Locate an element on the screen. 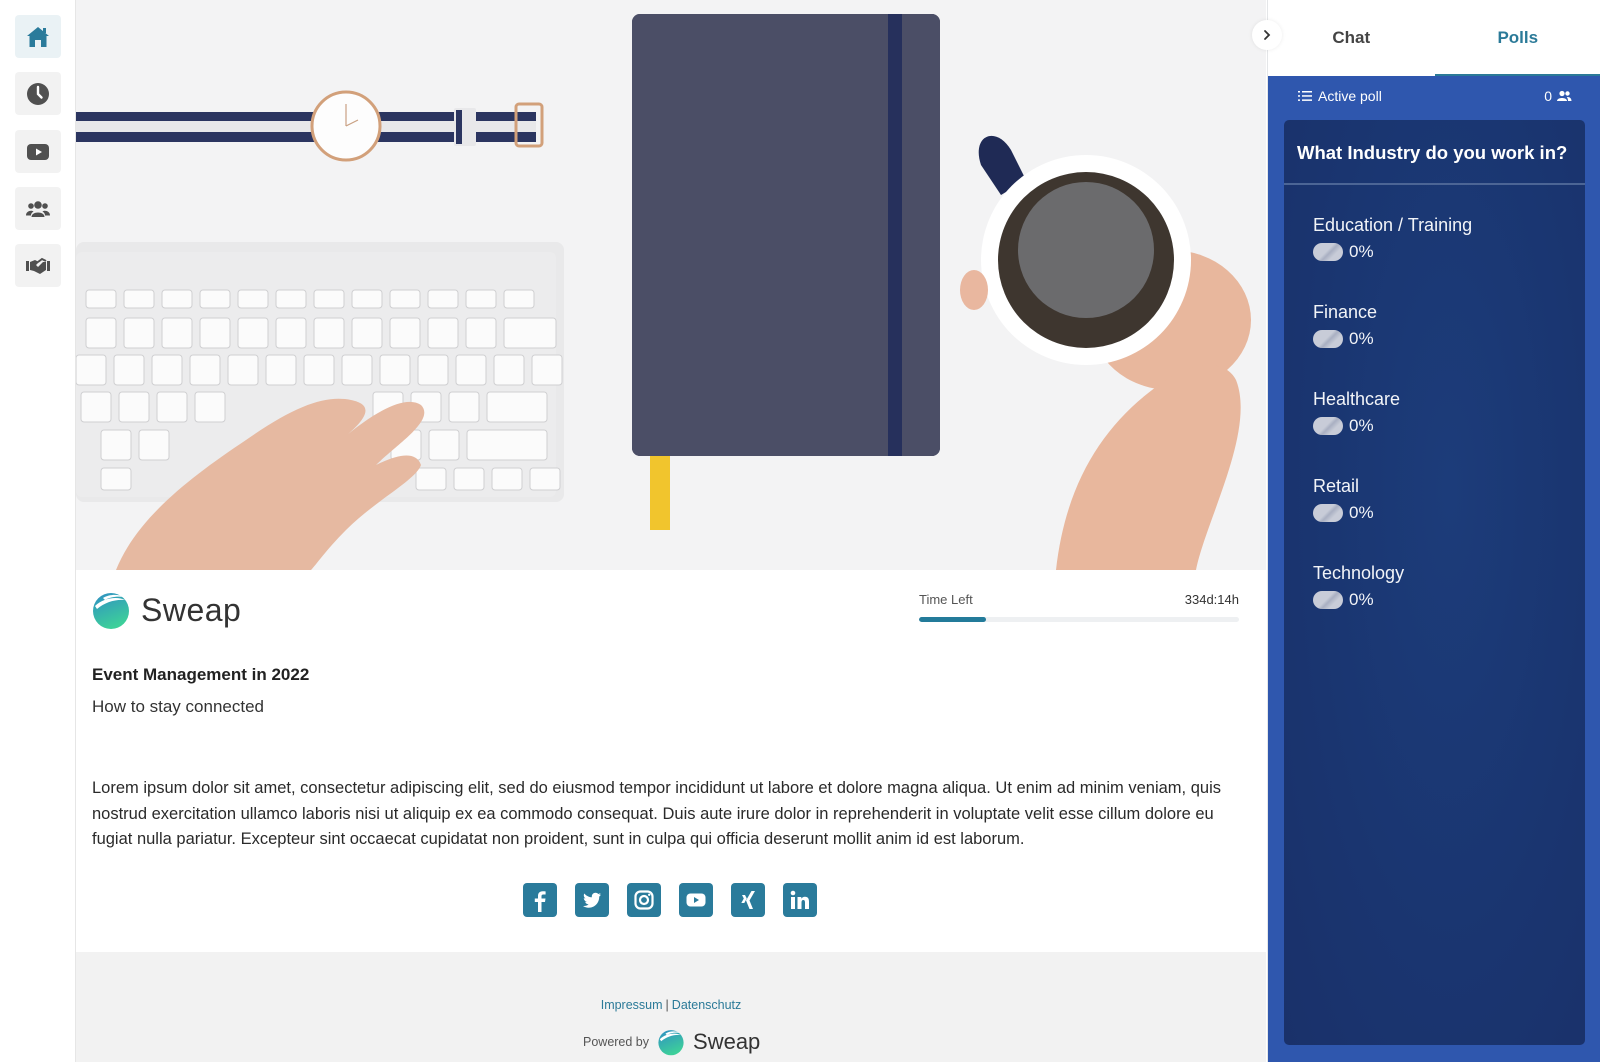  time-left-value: 334d:14h is located at coordinates (1211, 599).